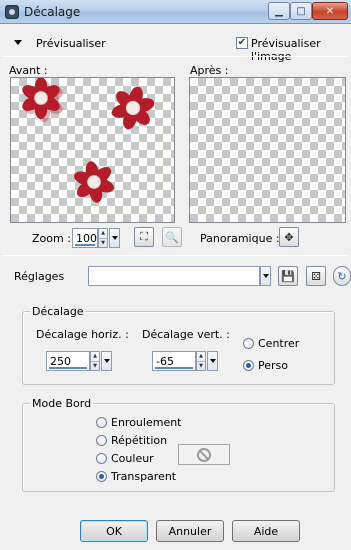 Image resolution: width=351 pixels, height=550 pixels. What do you see at coordinates (114, 238) in the screenshot?
I see `zoom-dropdown-arrow` at bounding box center [114, 238].